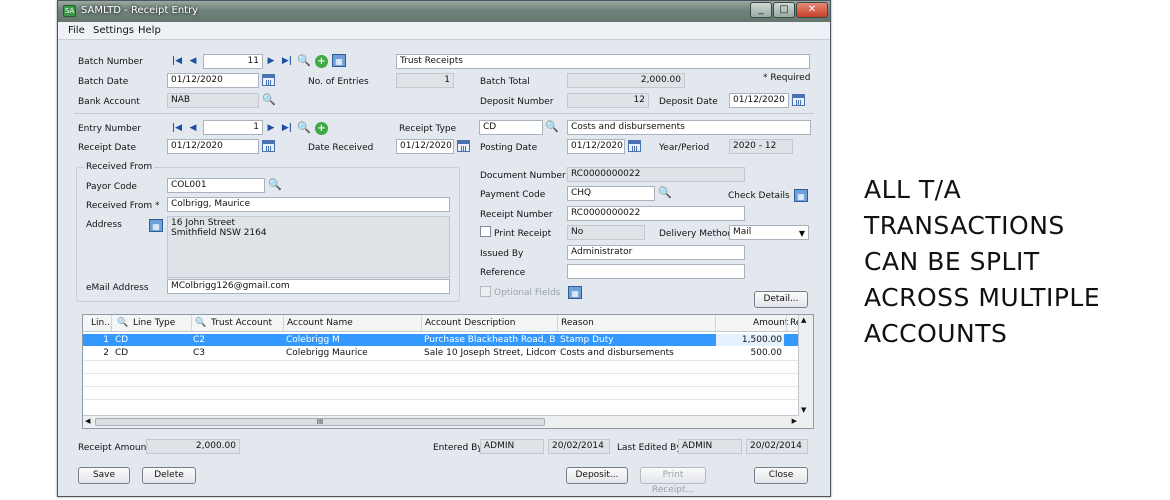 Image resolution: width=1170 pixels, height=500 pixels. Describe the element at coordinates (665, 192) in the screenshot. I see `payment-code-zoom-icon: 🔍` at that location.